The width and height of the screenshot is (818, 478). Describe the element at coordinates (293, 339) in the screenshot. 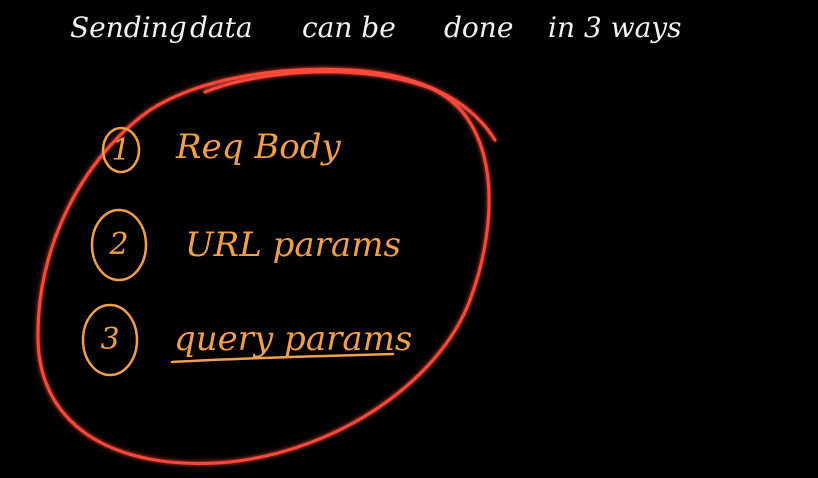

I see `item-label-query-params: query params` at that location.